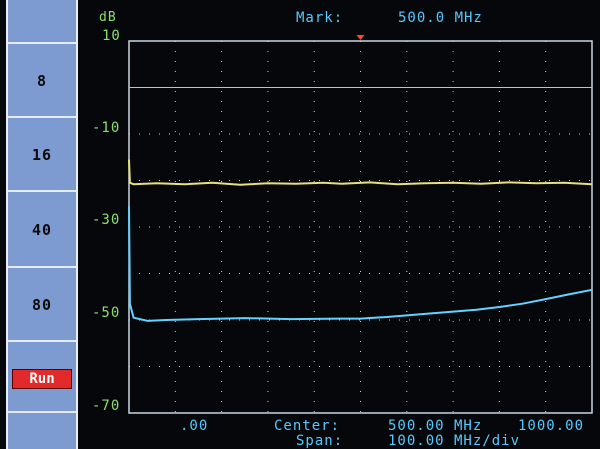 This screenshot has width=600, height=449. Describe the element at coordinates (320, 441) in the screenshot. I see `span-label: Span:` at that location.